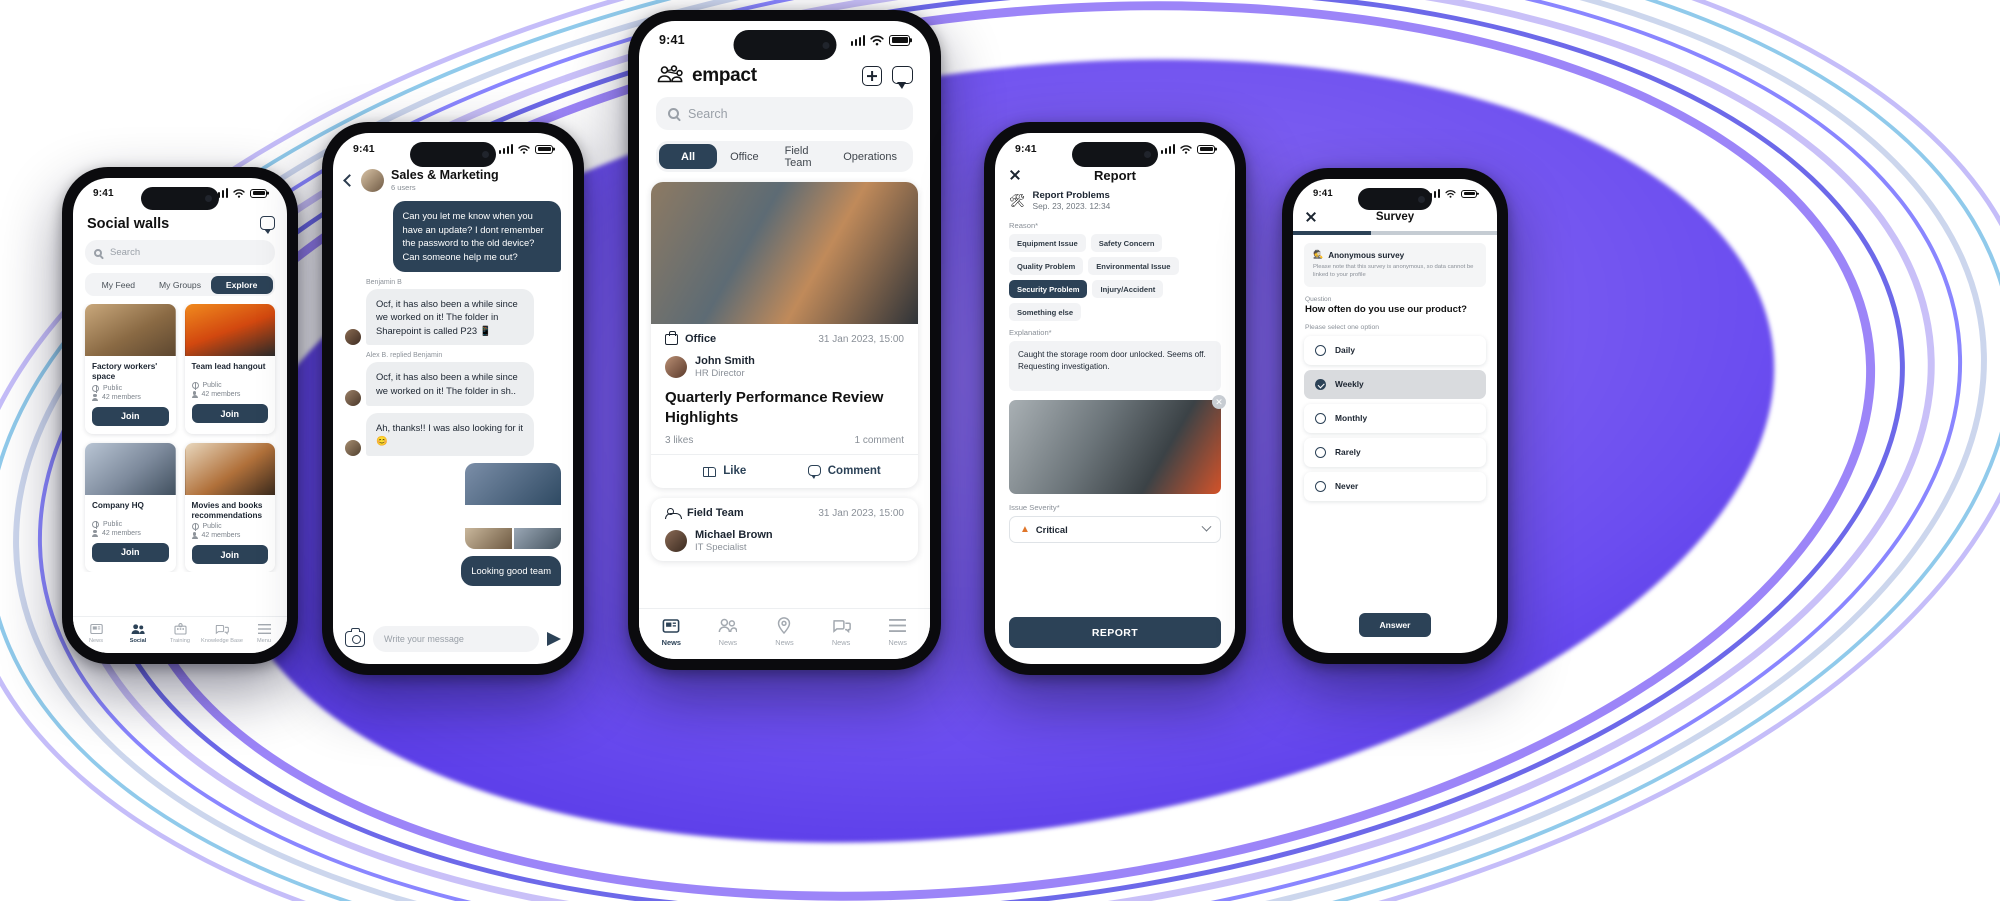  What do you see at coordinates (1395, 486) in the screenshot?
I see `option-never: Never` at bounding box center [1395, 486].